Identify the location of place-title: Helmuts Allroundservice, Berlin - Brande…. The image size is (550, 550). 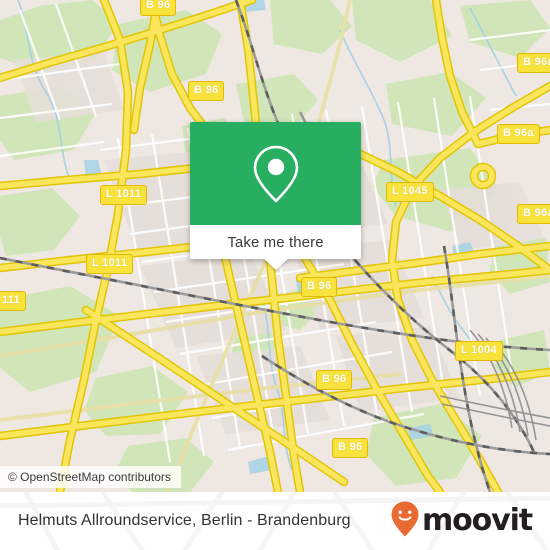
(184, 521).